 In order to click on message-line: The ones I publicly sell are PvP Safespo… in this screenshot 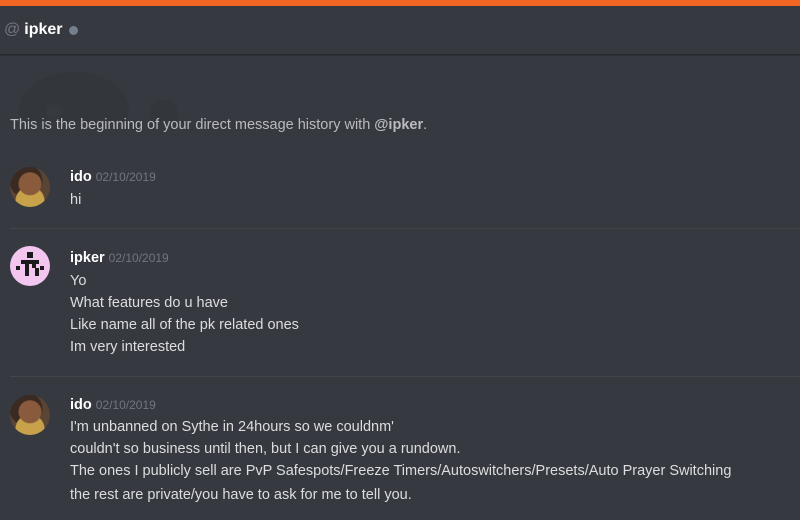, I will do `click(401, 471)`.